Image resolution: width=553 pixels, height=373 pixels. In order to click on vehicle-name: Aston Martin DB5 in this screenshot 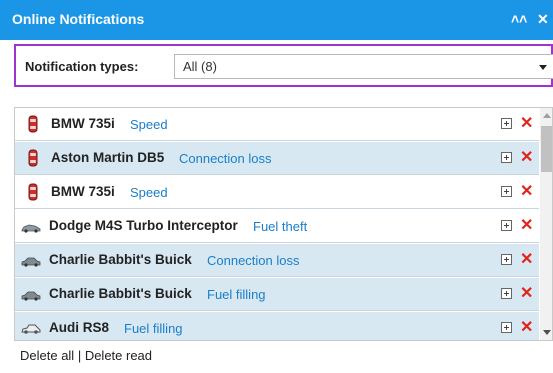, I will do `click(108, 157)`.